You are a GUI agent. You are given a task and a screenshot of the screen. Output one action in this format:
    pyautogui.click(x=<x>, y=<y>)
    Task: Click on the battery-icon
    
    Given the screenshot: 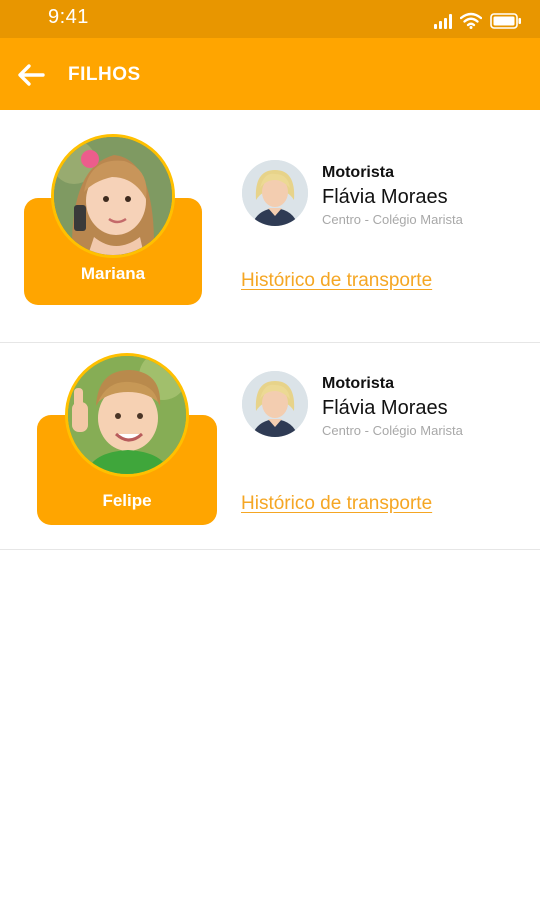 What is the action you would take?
    pyautogui.click(x=505, y=21)
    